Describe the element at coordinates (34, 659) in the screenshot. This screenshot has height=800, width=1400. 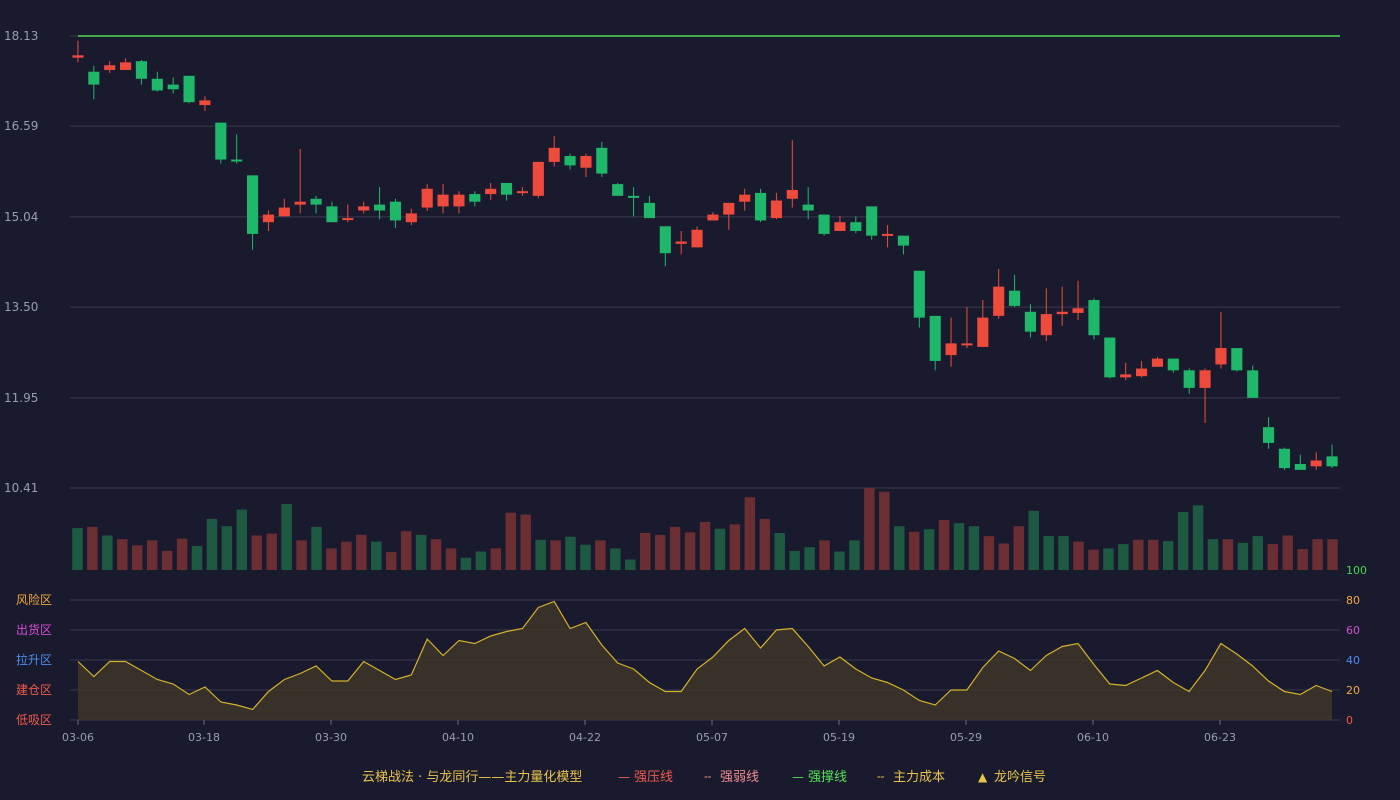
I see `zone-label: 拉升区` at that location.